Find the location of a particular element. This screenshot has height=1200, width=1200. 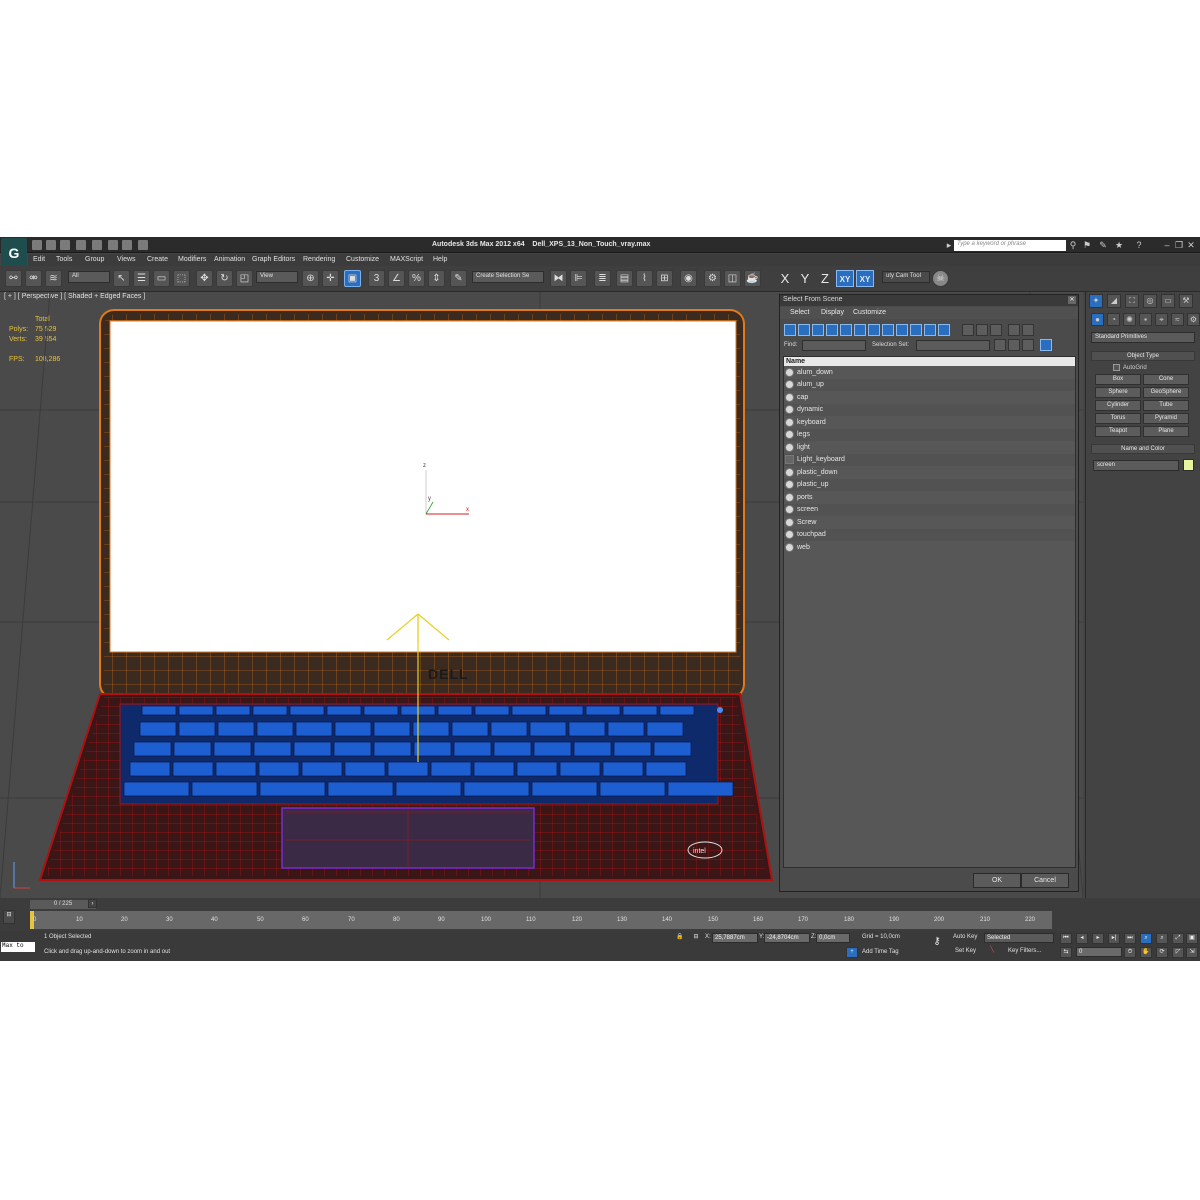

auto-key-button: Auto Key is located at coordinates (965, 937).